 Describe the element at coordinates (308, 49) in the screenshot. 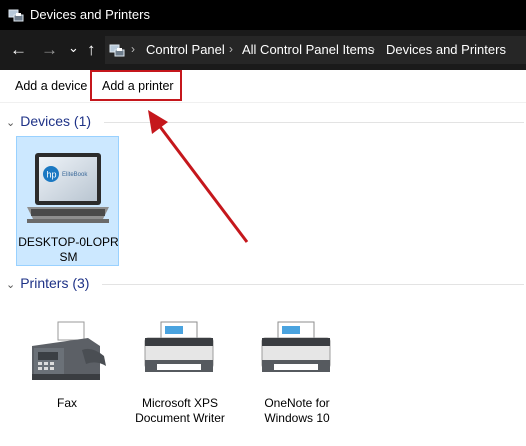

I see `breadcrumb-all-control-panel-items: All Control Panel Items` at that location.